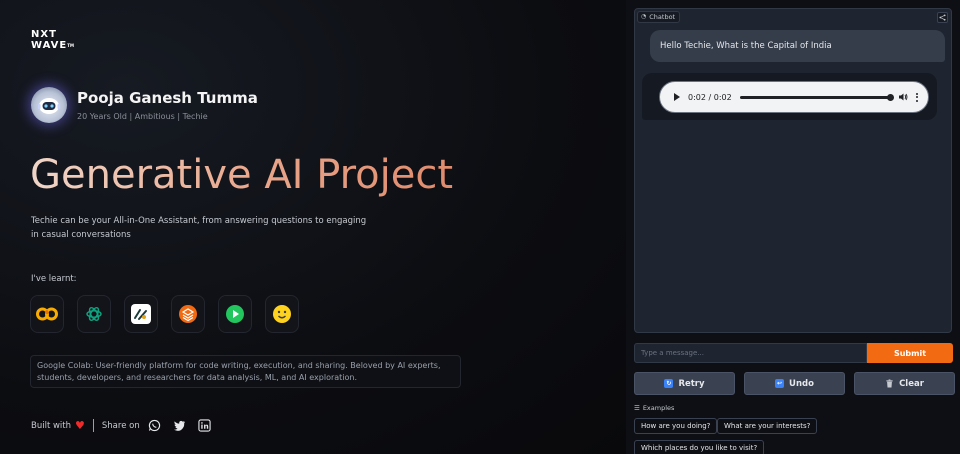 The image size is (960, 454). I want to click on nxtwave-logo: NXT WAVETM, so click(52, 40).